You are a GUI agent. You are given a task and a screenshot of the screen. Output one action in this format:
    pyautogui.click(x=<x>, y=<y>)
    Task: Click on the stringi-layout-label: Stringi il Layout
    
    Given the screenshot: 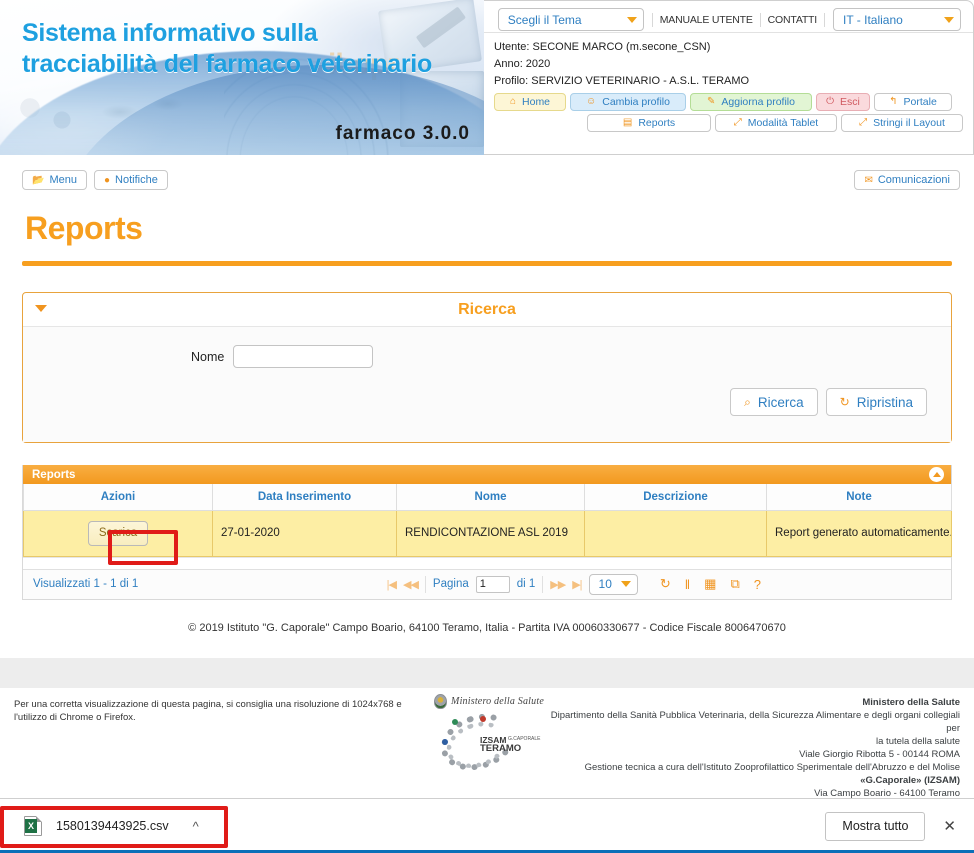 What is the action you would take?
    pyautogui.click(x=909, y=123)
    